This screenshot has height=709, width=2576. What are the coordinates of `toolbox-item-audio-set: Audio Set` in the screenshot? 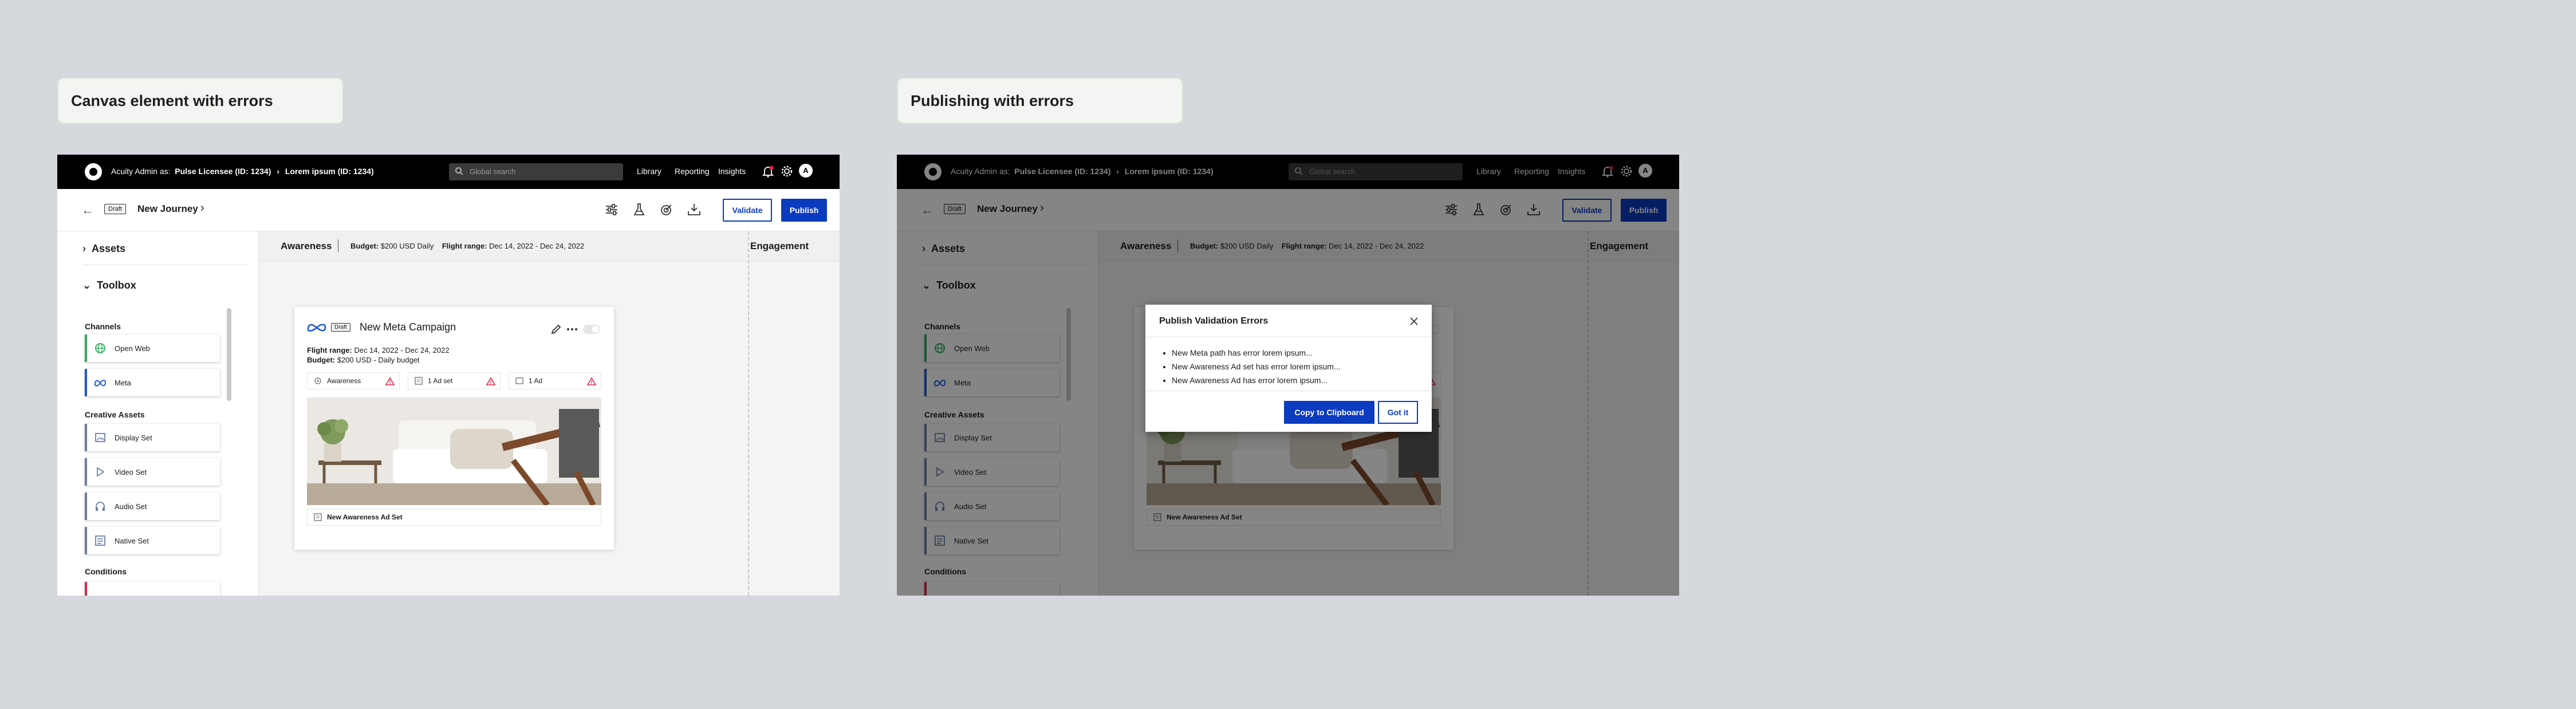 It's located at (153, 506).